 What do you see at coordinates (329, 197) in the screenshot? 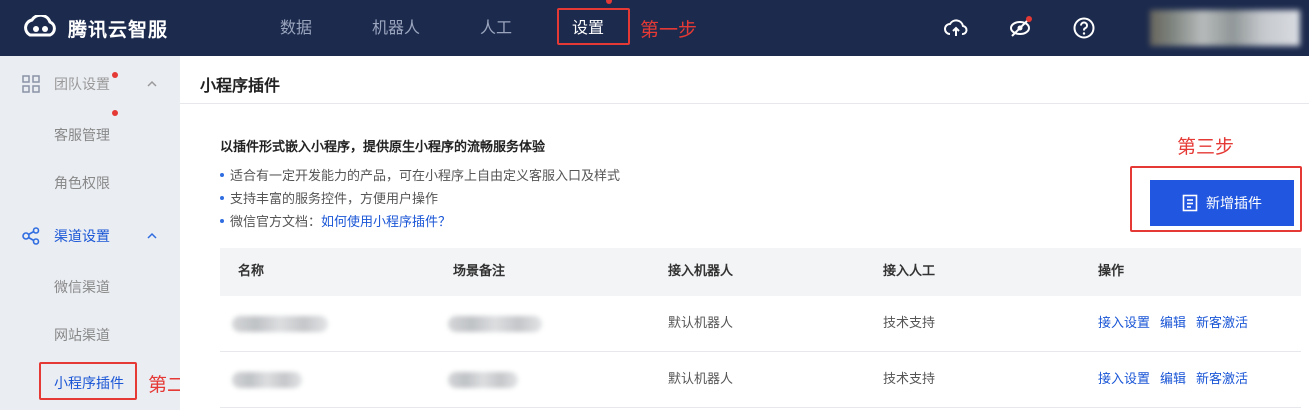
I see `intro-bullet: 支持丰富的服务控件，方便用户操作` at bounding box center [329, 197].